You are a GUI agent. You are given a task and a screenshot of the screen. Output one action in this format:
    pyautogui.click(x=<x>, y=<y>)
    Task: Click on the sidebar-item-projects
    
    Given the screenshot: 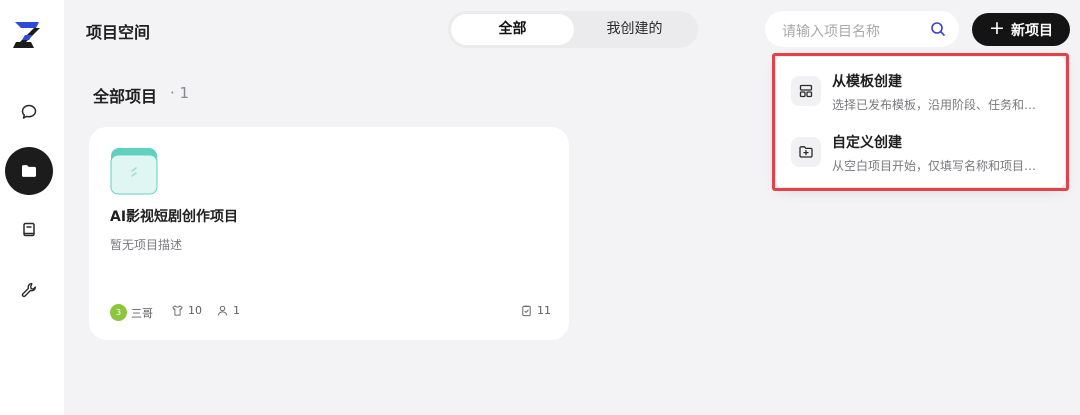 What is the action you would take?
    pyautogui.click(x=29, y=171)
    